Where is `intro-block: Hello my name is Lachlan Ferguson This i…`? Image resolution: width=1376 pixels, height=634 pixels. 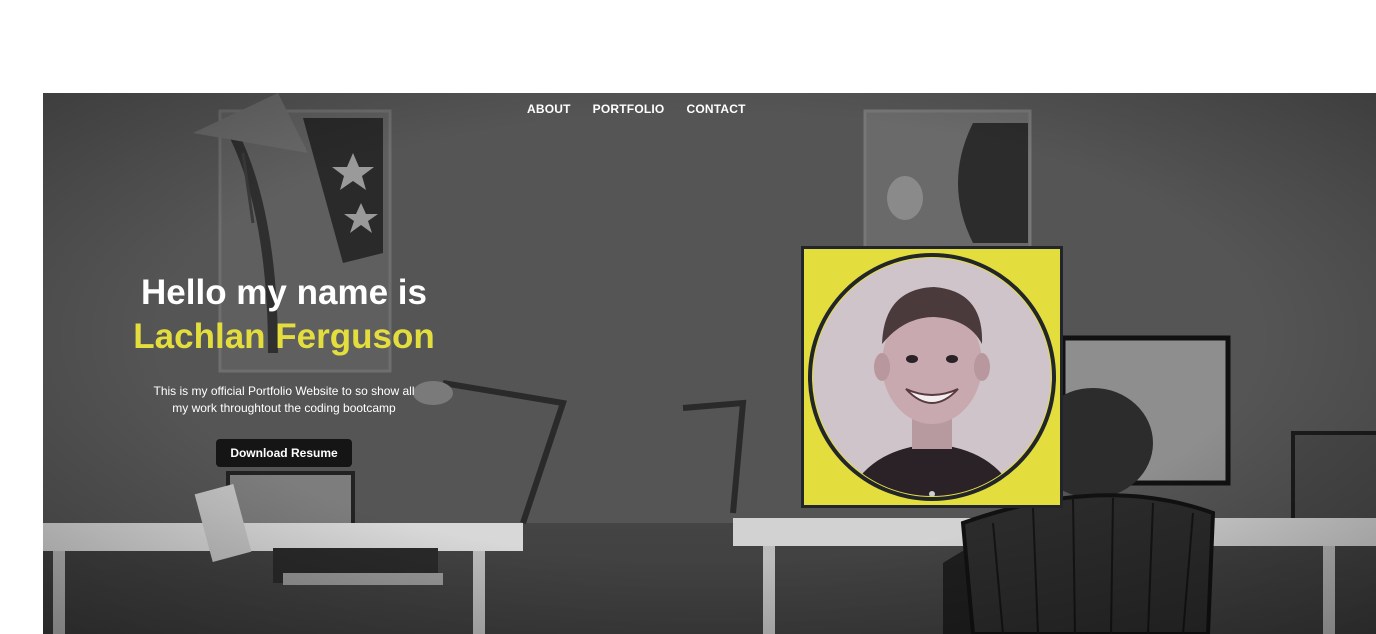 intro-block: Hello my name is Lachlan Ferguson This i… is located at coordinates (284, 369).